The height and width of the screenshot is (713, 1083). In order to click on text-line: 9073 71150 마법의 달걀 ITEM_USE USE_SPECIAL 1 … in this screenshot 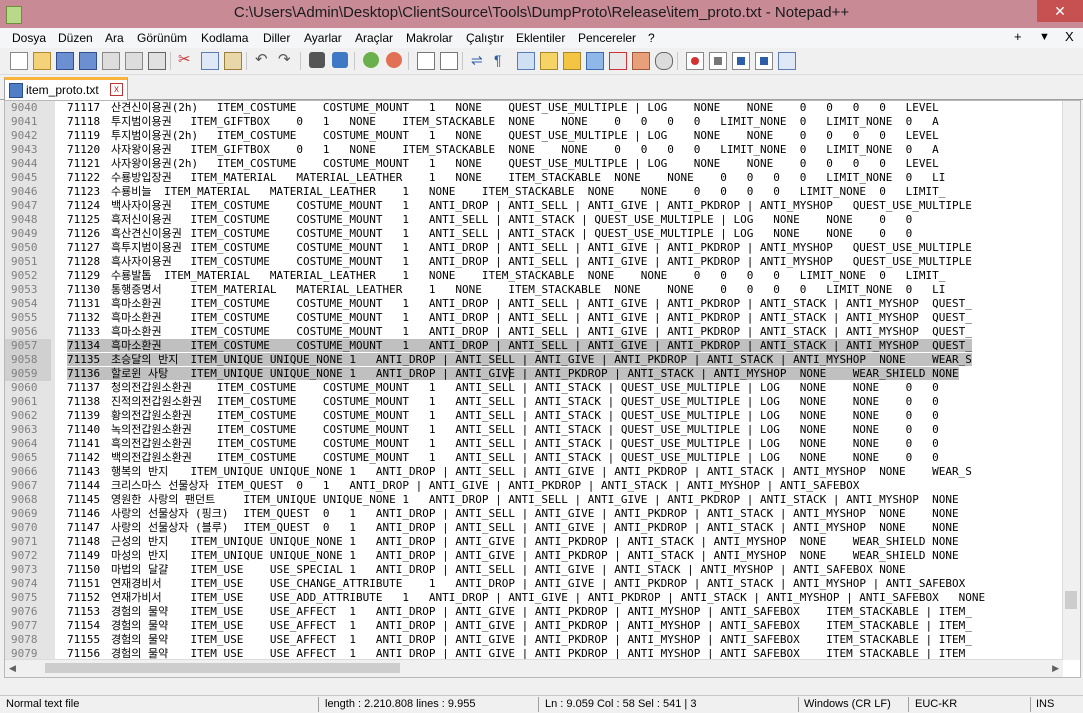, I will do `click(534, 570)`.